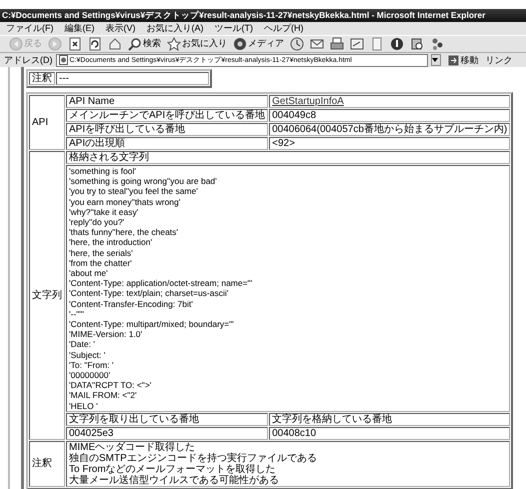 The image size is (526, 489). I want to click on home-button, so click(115, 44).